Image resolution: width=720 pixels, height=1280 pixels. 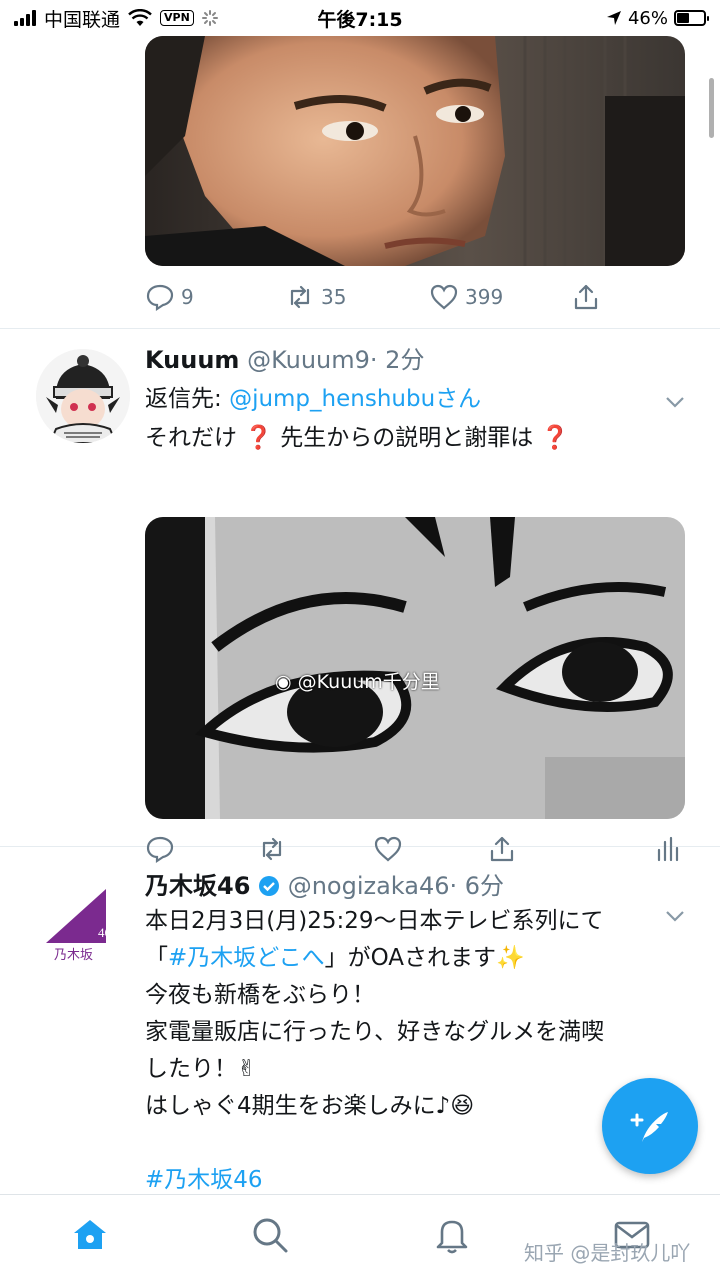 I want to click on reply-icon, so click(x=160, y=298).